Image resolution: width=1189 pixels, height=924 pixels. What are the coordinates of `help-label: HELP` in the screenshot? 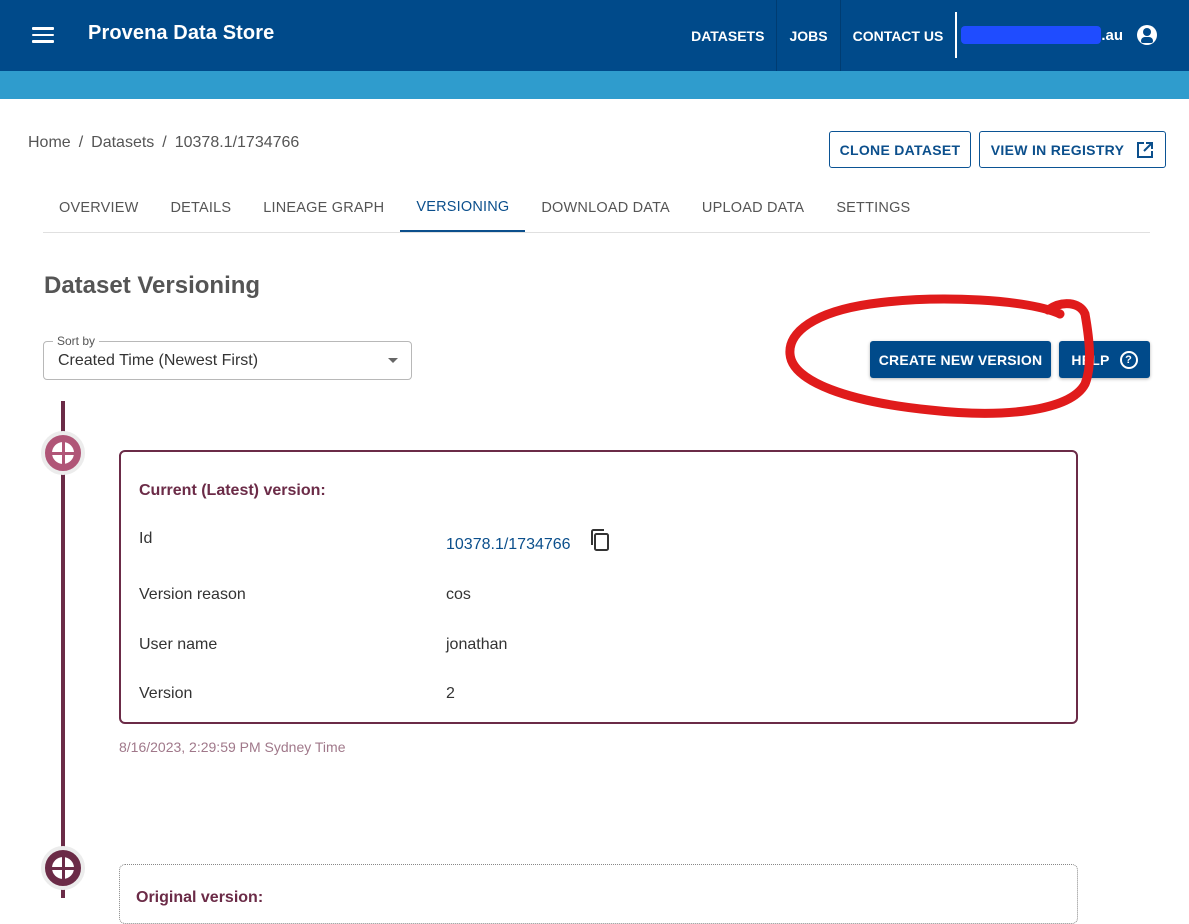 It's located at (1090, 359).